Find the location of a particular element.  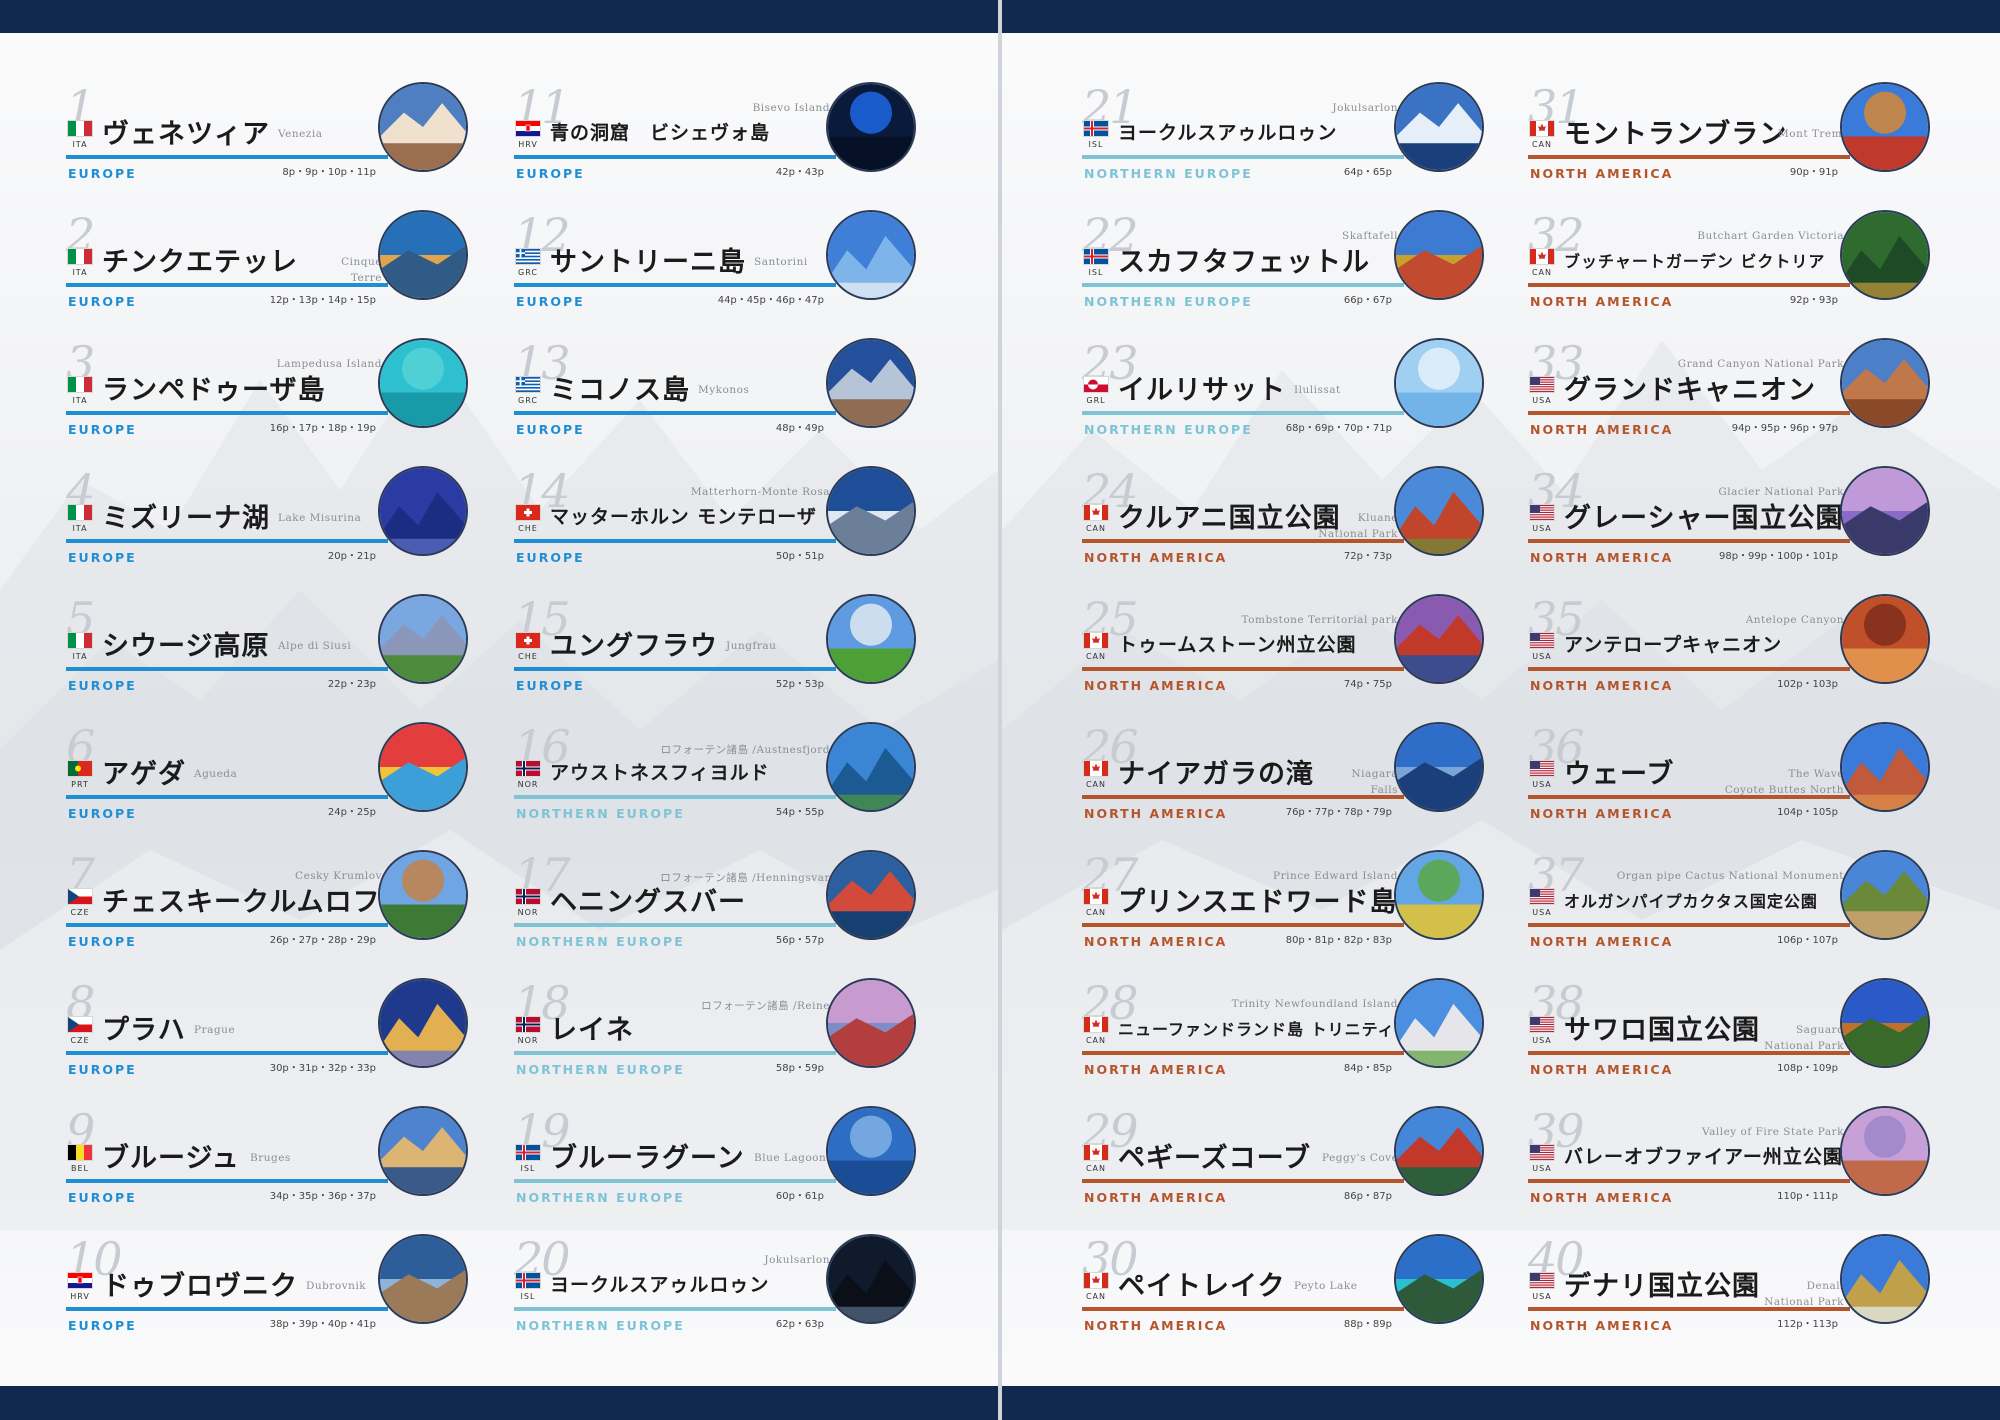

destination-name-en: Santorini is located at coordinates (781, 262).